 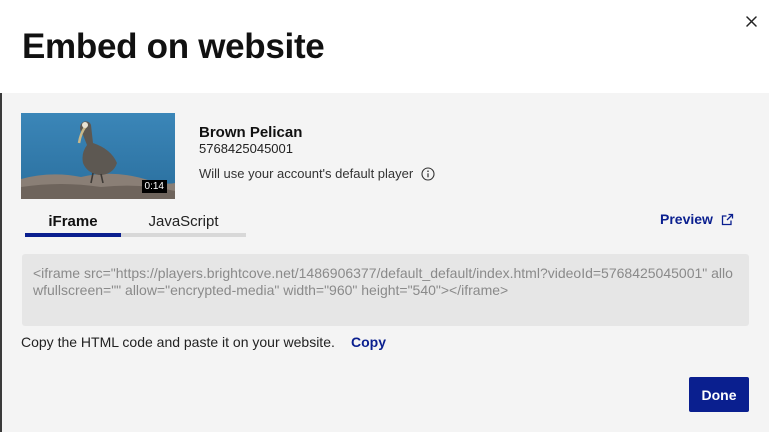 I want to click on tab-iframe-label: iFrame, so click(x=73, y=221).